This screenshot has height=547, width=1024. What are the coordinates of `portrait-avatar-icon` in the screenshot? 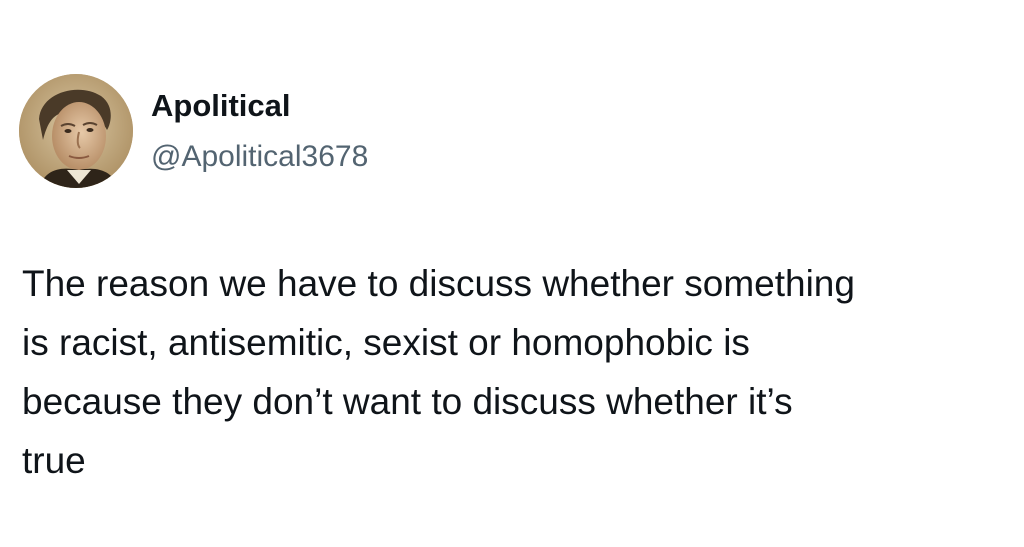 It's located at (76, 131).